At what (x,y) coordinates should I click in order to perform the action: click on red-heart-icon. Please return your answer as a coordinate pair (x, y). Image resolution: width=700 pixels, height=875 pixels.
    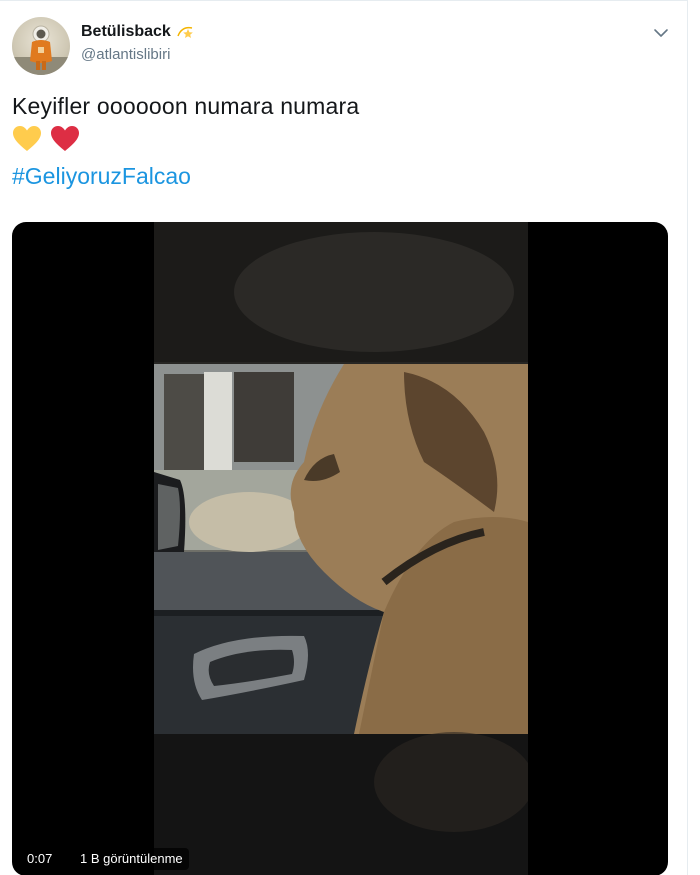
    Looking at the image, I should click on (65, 141).